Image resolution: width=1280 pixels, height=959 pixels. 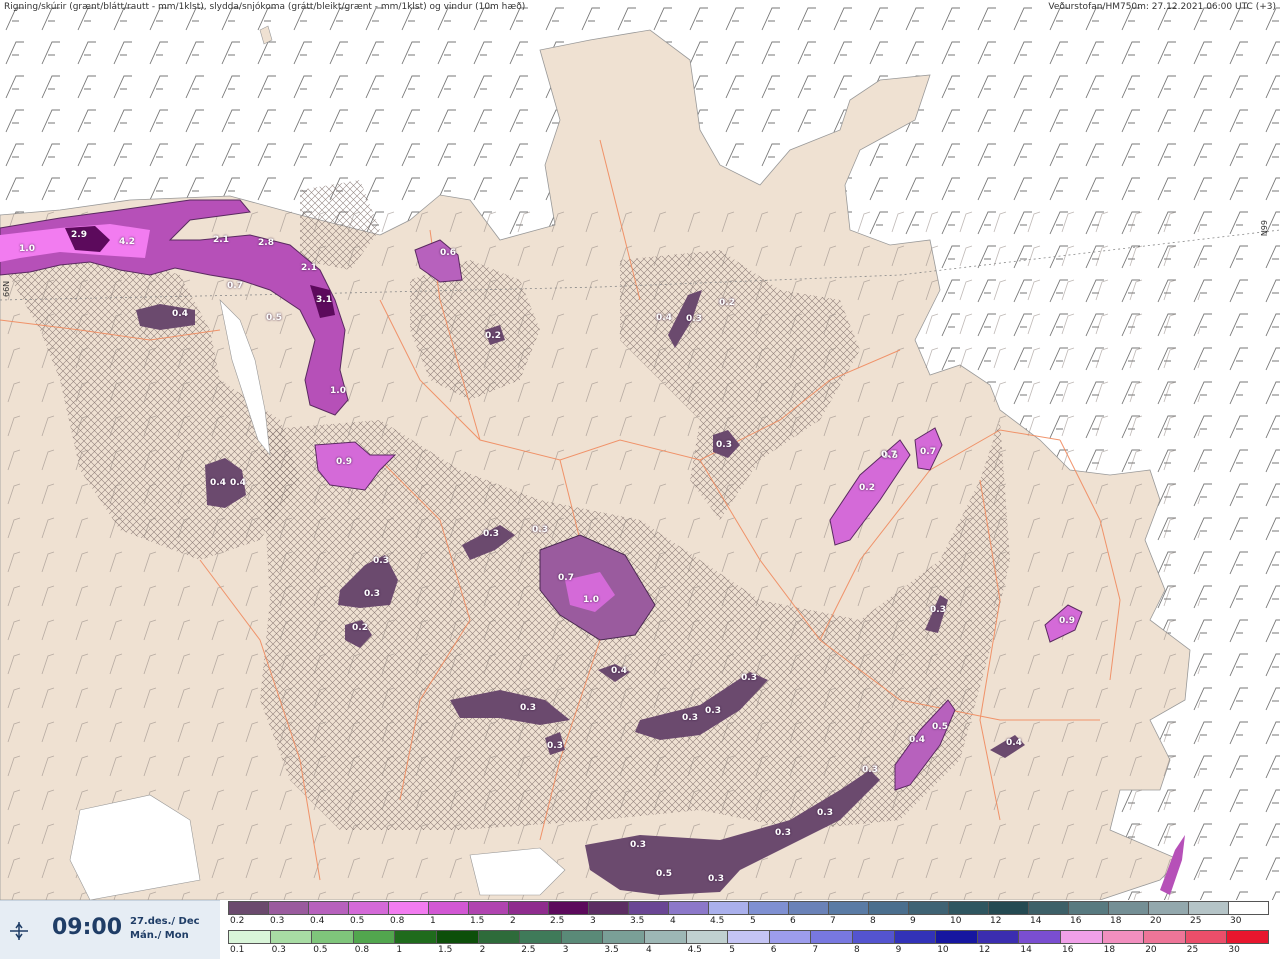 What do you see at coordinates (565, 950) in the screenshot?
I see `legend-rain-value: 3` at bounding box center [565, 950].